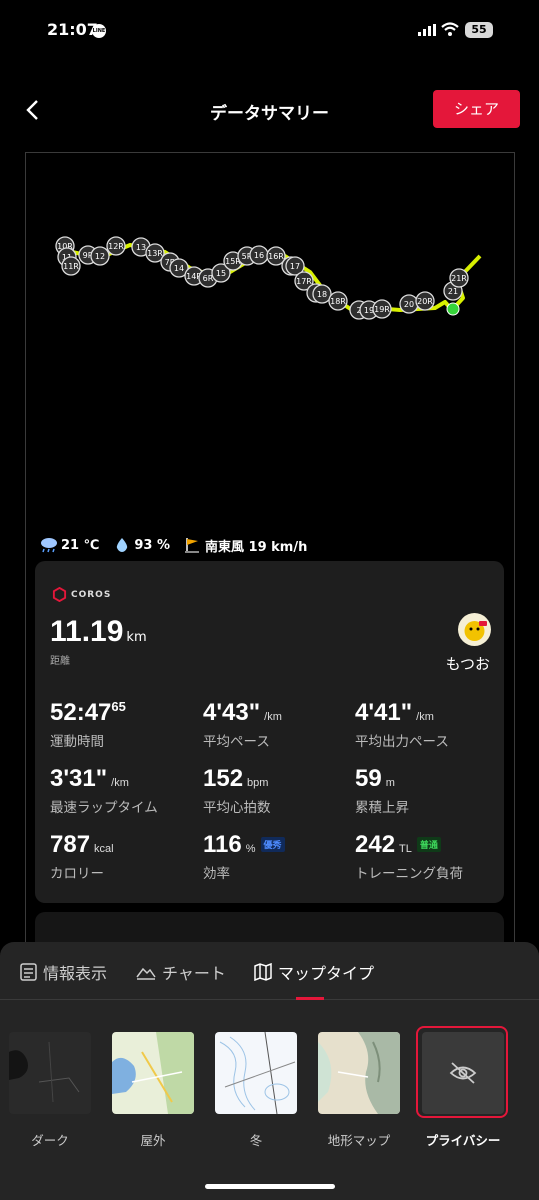 The image size is (539, 1200). What do you see at coordinates (409, 304) in the screenshot?
I see `lap-marker-label: 20` at bounding box center [409, 304].